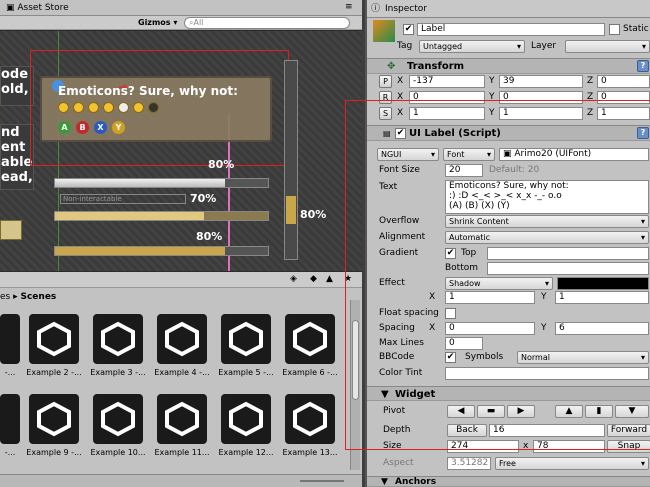 The image size is (650, 487). I want to click on bar-1-percent: 80%, so click(221, 164).